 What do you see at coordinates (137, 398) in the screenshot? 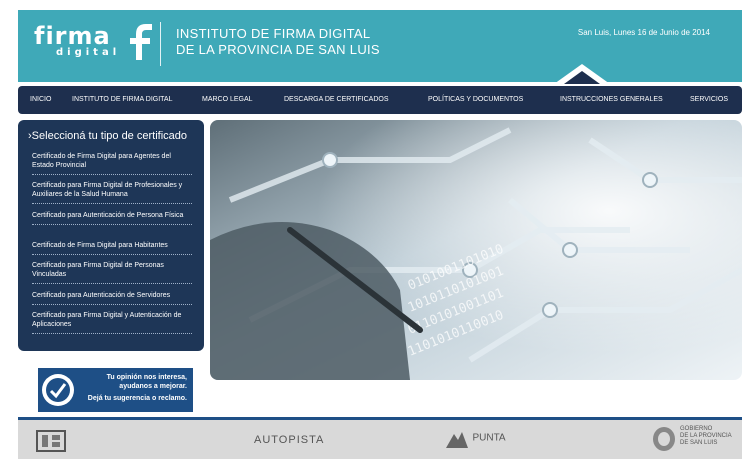
I see `feedback-cta: Dejá tu sugerencia o reclamo.` at bounding box center [137, 398].